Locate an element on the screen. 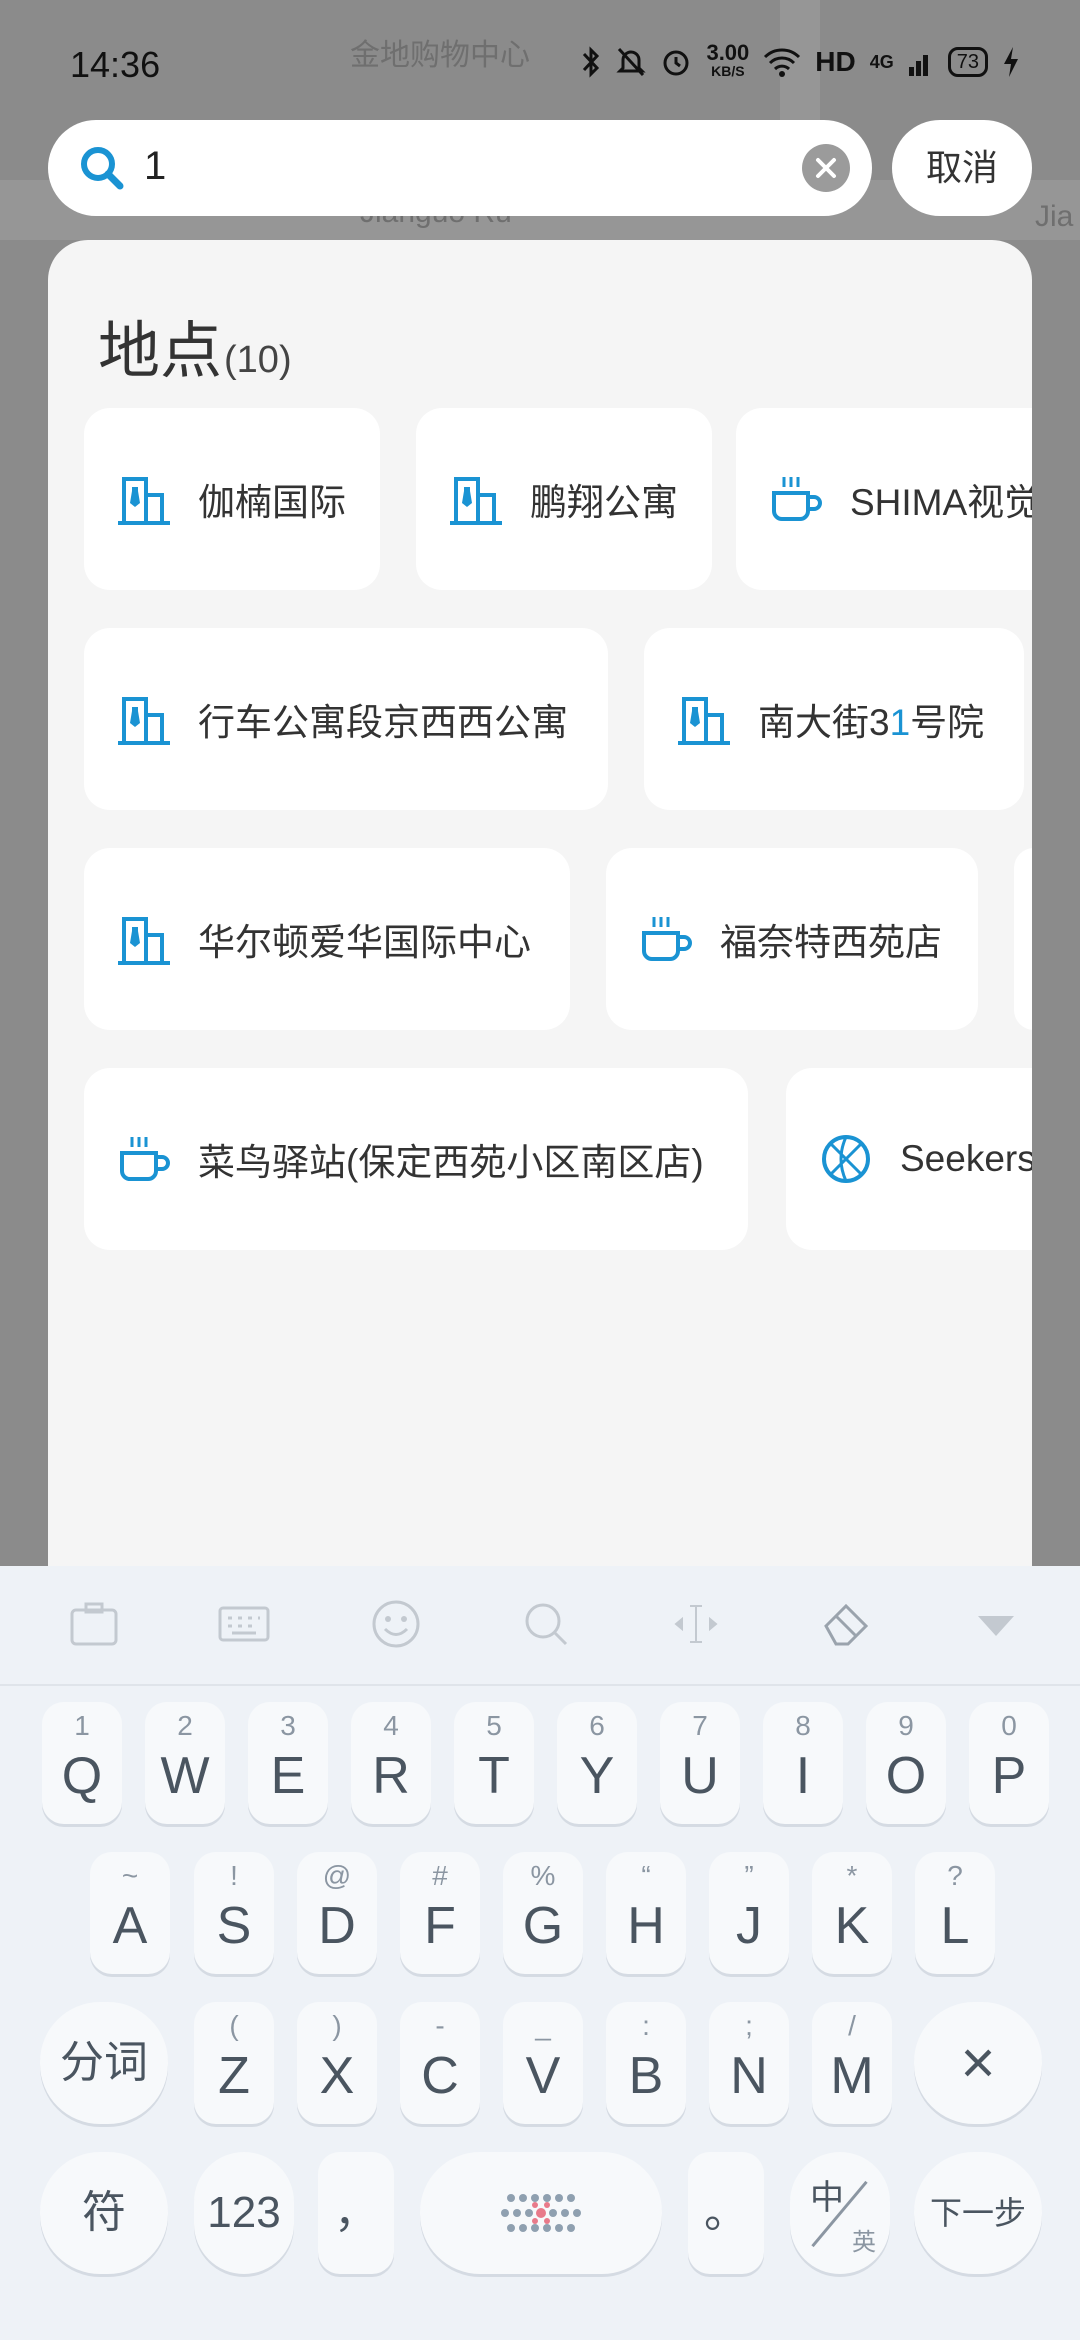 The width and height of the screenshot is (1080, 2340). key-f: # F is located at coordinates (440, 1913).